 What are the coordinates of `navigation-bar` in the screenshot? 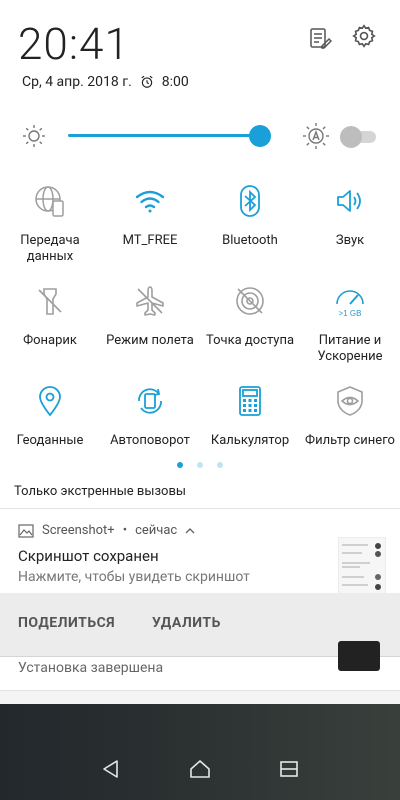 It's located at (200, 752).